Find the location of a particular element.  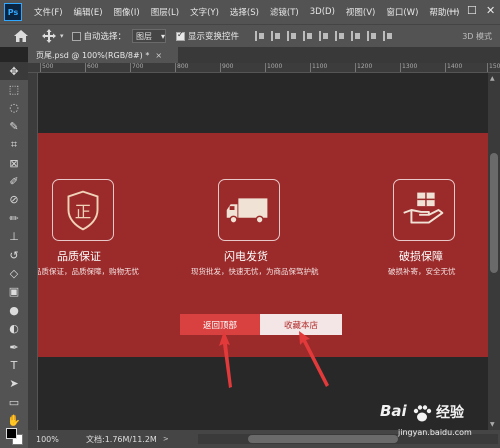

brush-tool-icon: ✏ is located at coordinates (14, 218).